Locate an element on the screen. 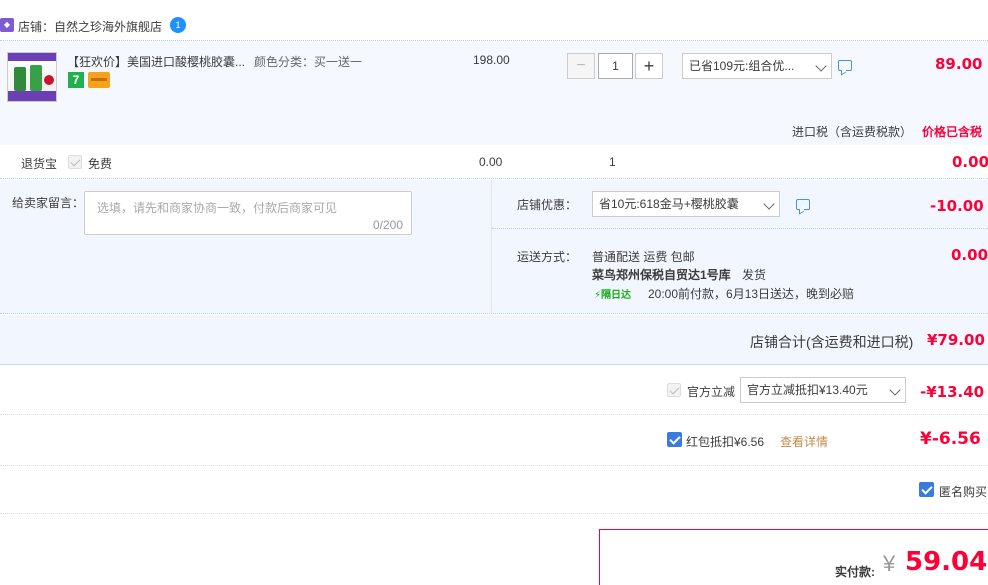 Image resolution: width=988 pixels, height=585 pixels. red-packet-label: 红包抵扣¥6.56 is located at coordinates (725, 442).